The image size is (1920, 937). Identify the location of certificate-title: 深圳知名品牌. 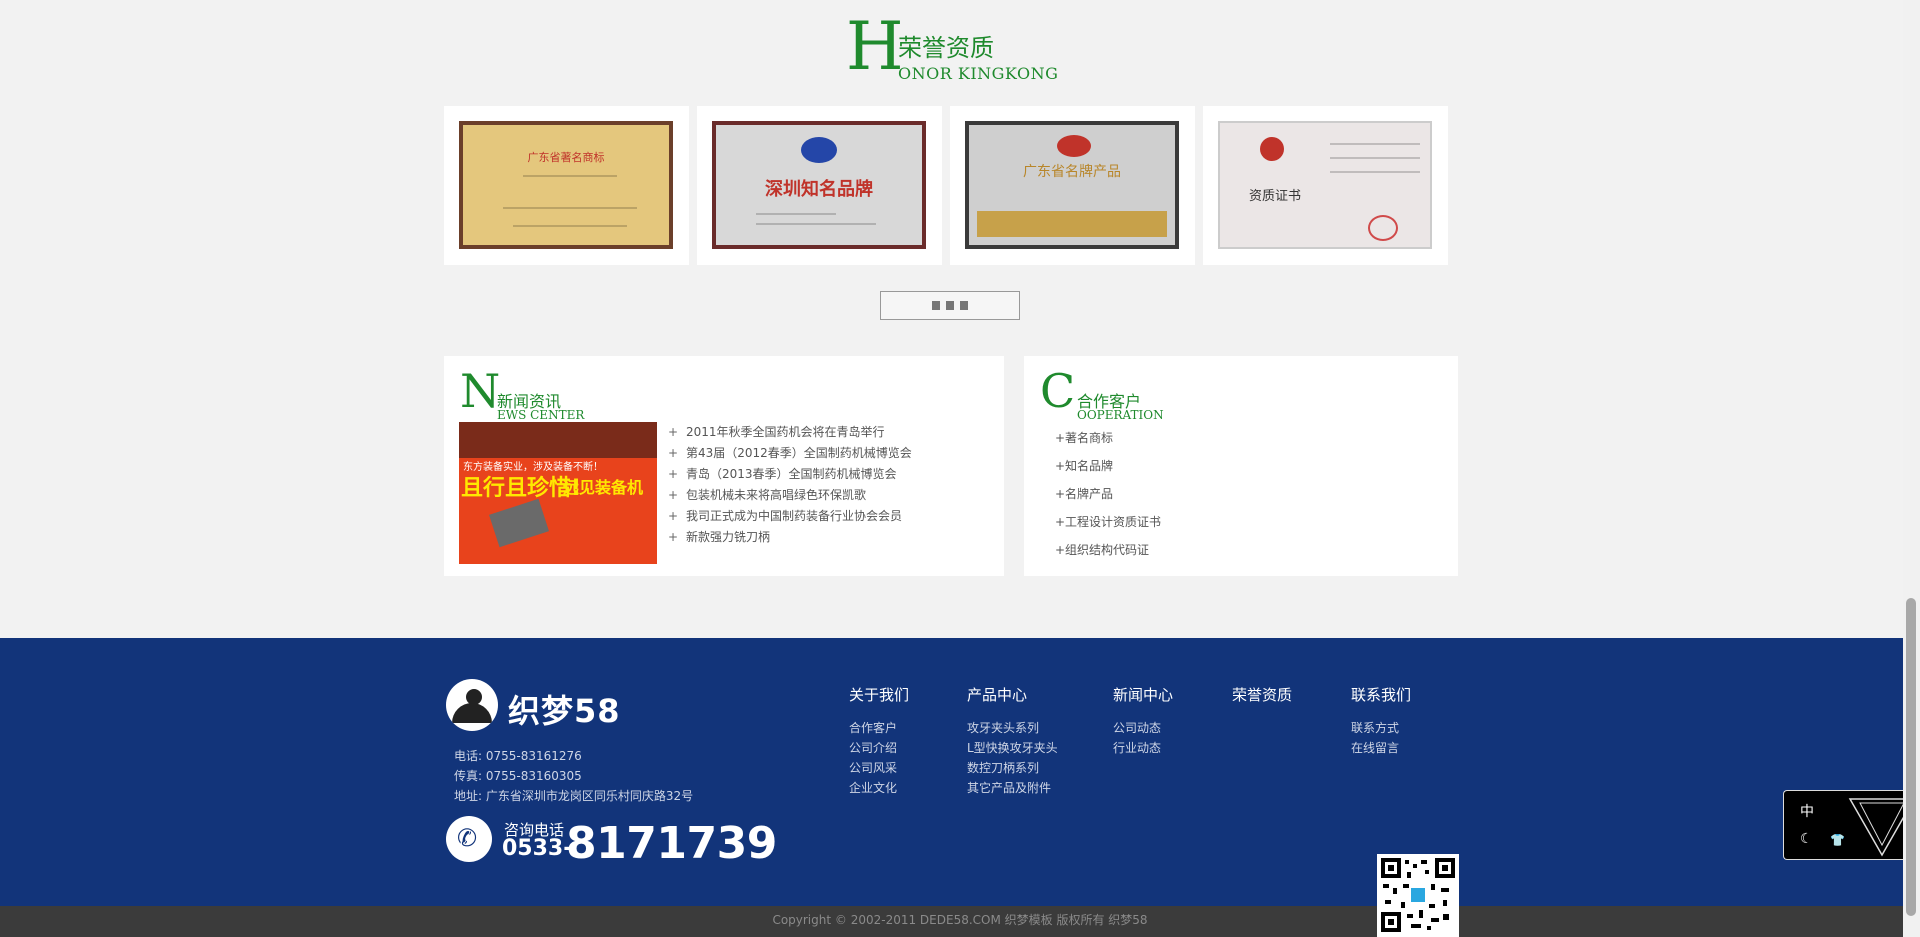
(819, 189).